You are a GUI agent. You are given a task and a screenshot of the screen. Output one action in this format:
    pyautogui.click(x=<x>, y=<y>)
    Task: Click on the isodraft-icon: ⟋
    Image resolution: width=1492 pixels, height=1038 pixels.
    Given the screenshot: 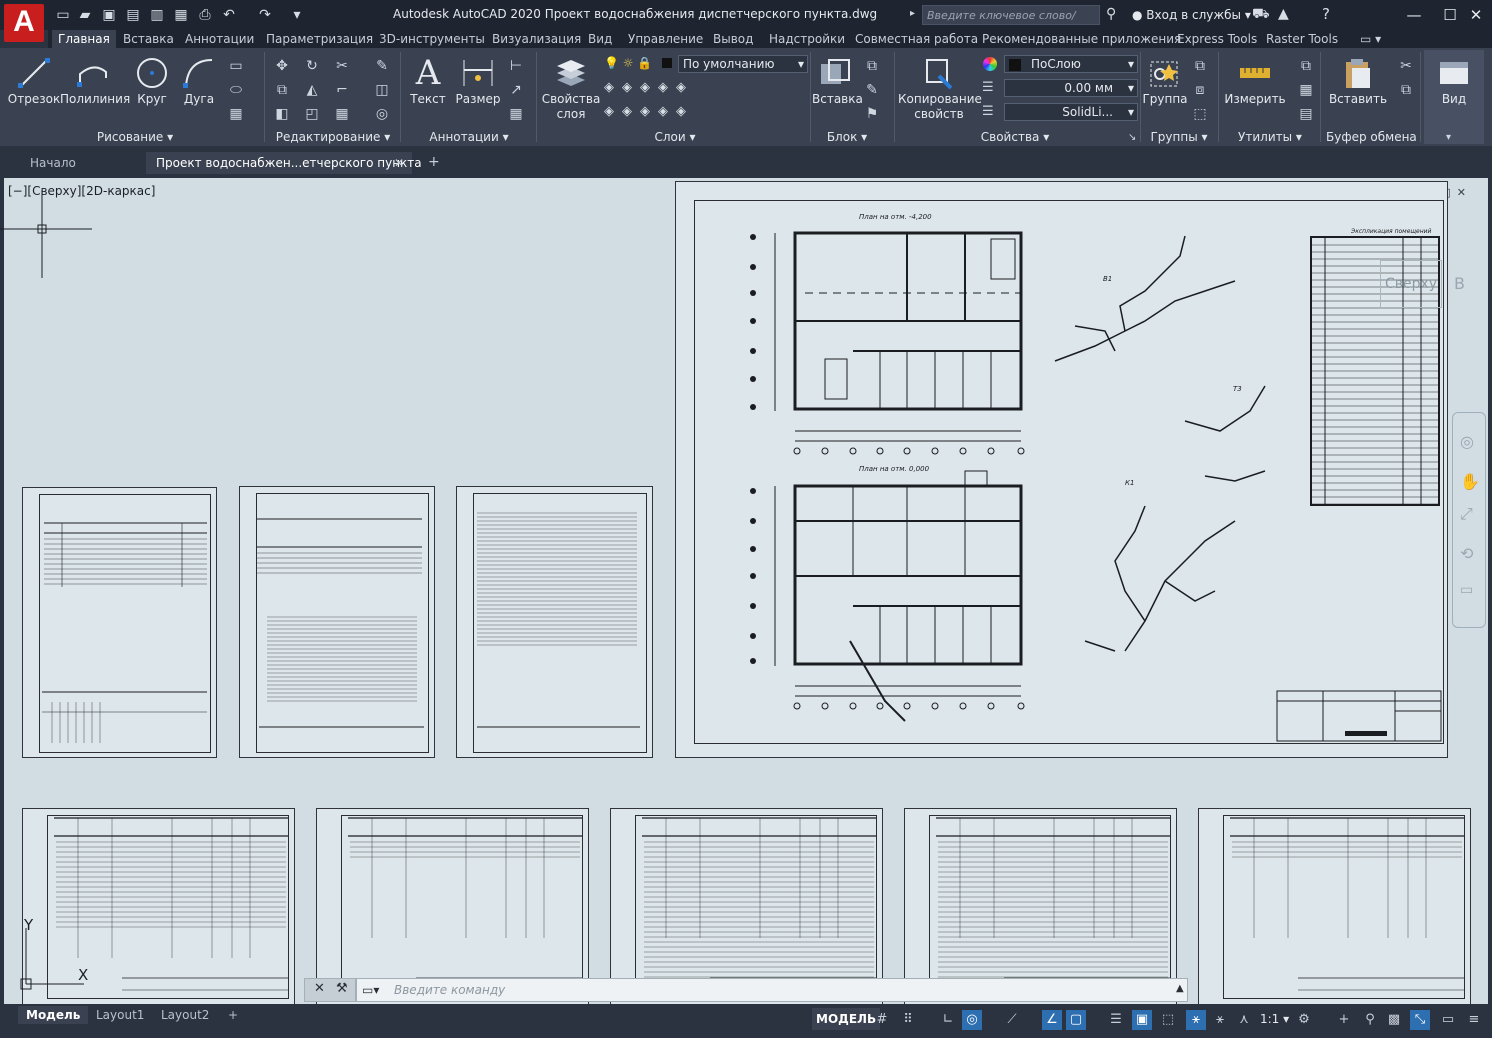 What is the action you would take?
    pyautogui.click(x=1012, y=1020)
    